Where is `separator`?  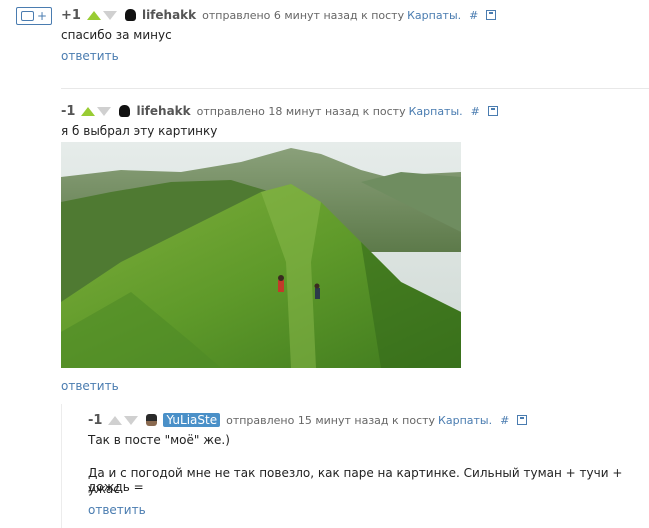 separator is located at coordinates (355, 88).